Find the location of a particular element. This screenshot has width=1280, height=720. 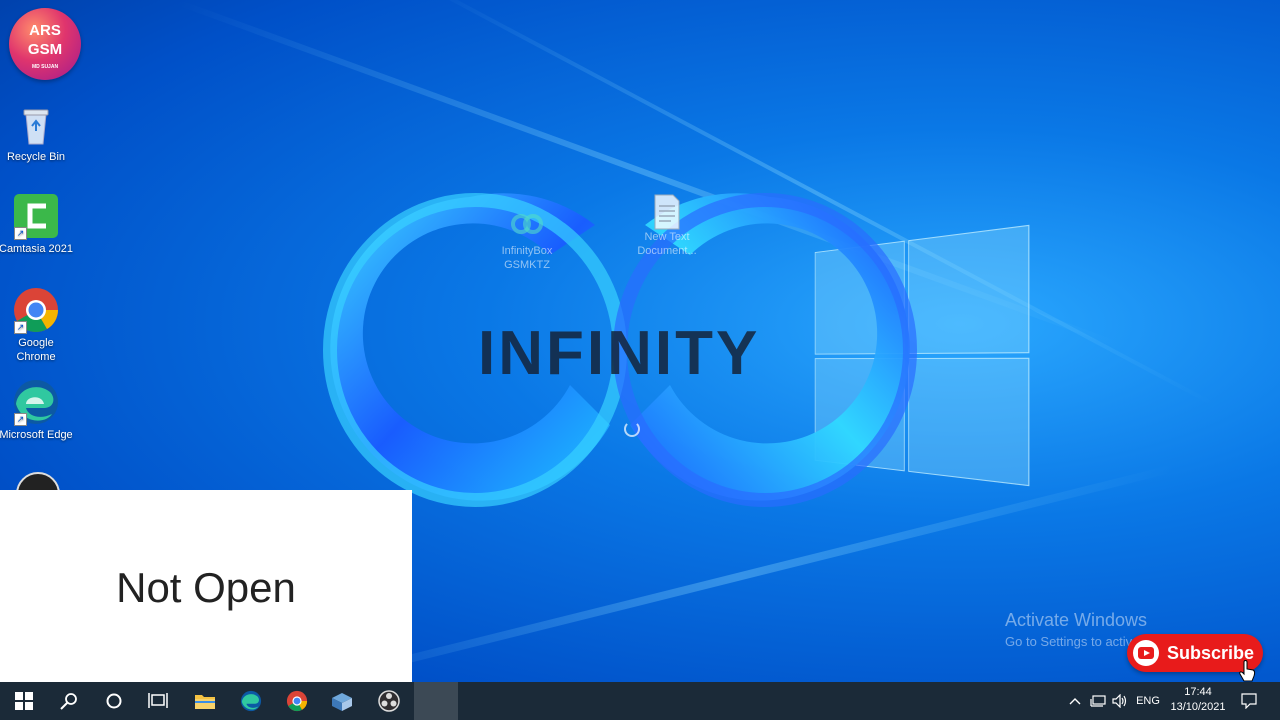

edge-taskbar-button is located at coordinates (251, 701).